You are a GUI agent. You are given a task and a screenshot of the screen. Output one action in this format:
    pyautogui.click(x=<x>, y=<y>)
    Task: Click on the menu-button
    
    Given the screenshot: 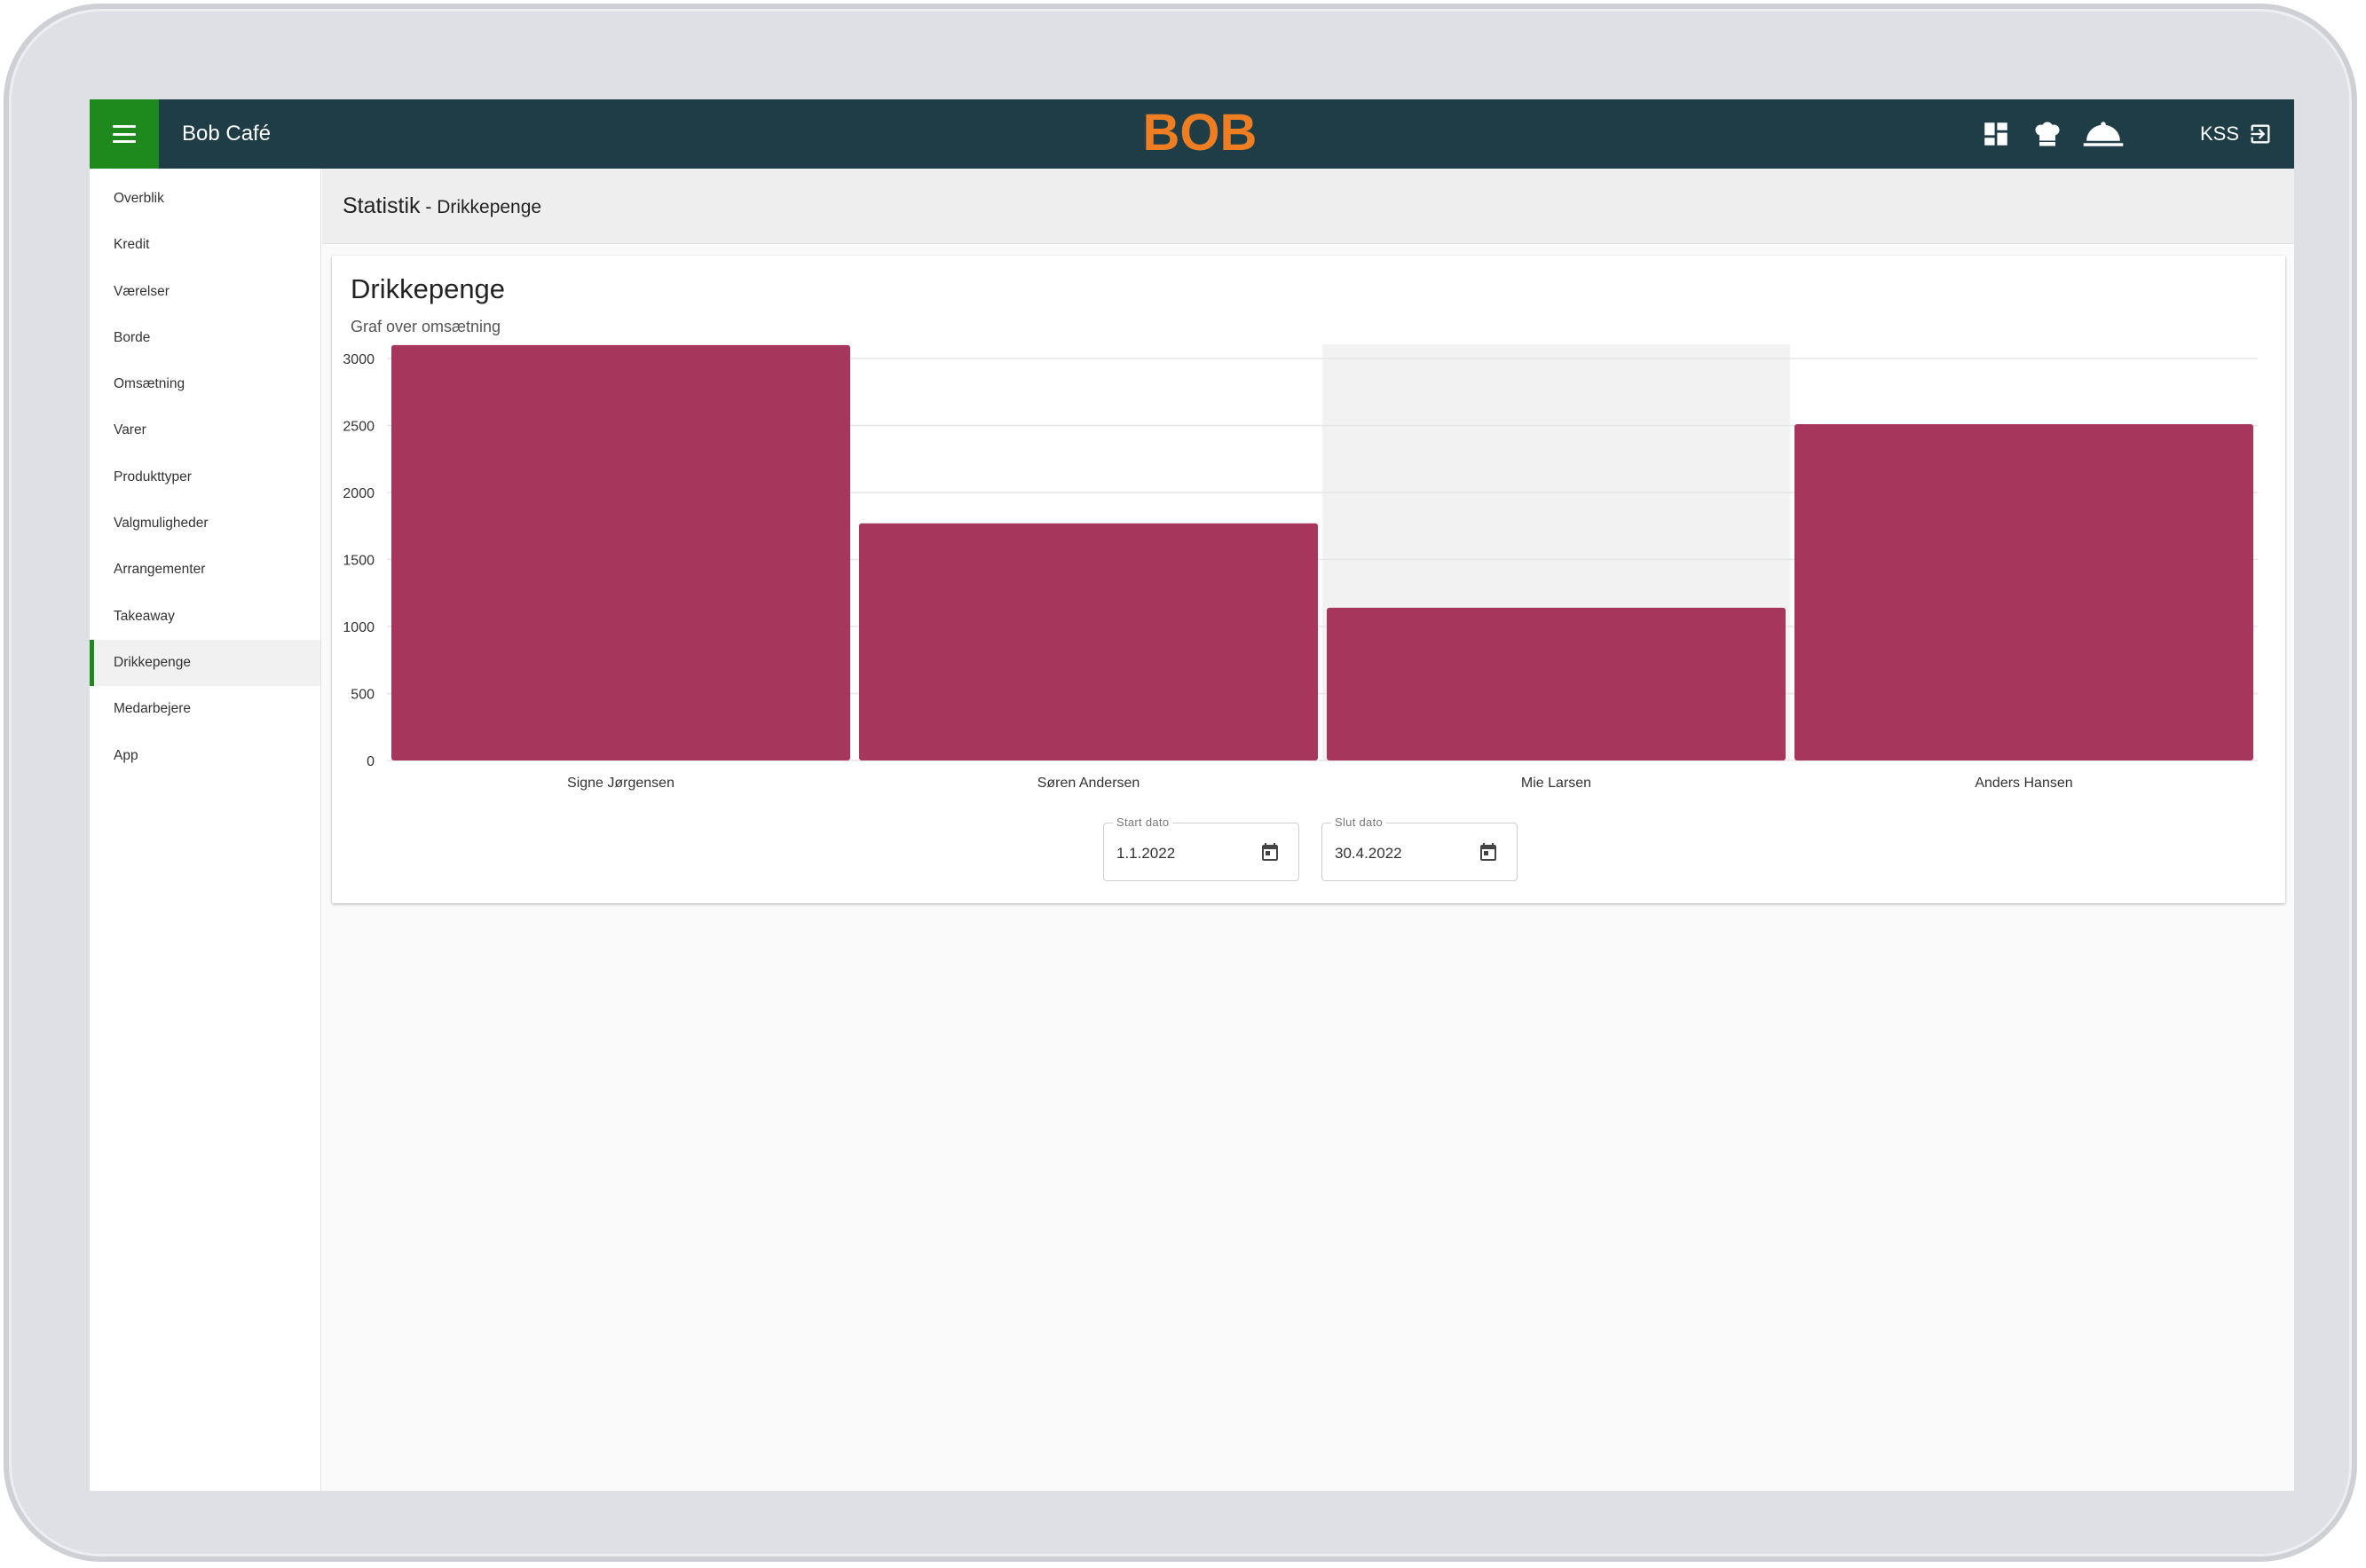 What is the action you would take?
    pyautogui.click(x=124, y=134)
    